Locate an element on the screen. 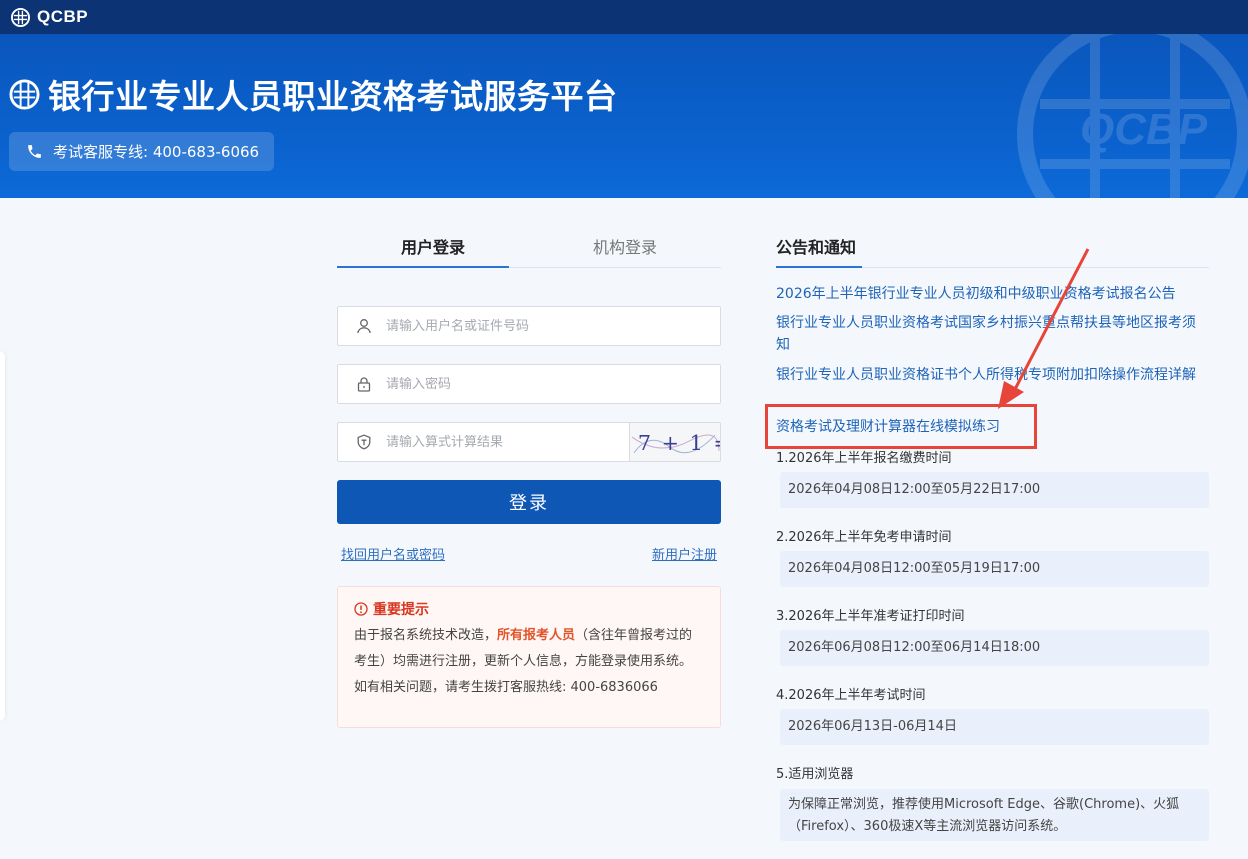  forgot-credentials-link: 找回用户名或密码 is located at coordinates (393, 553).